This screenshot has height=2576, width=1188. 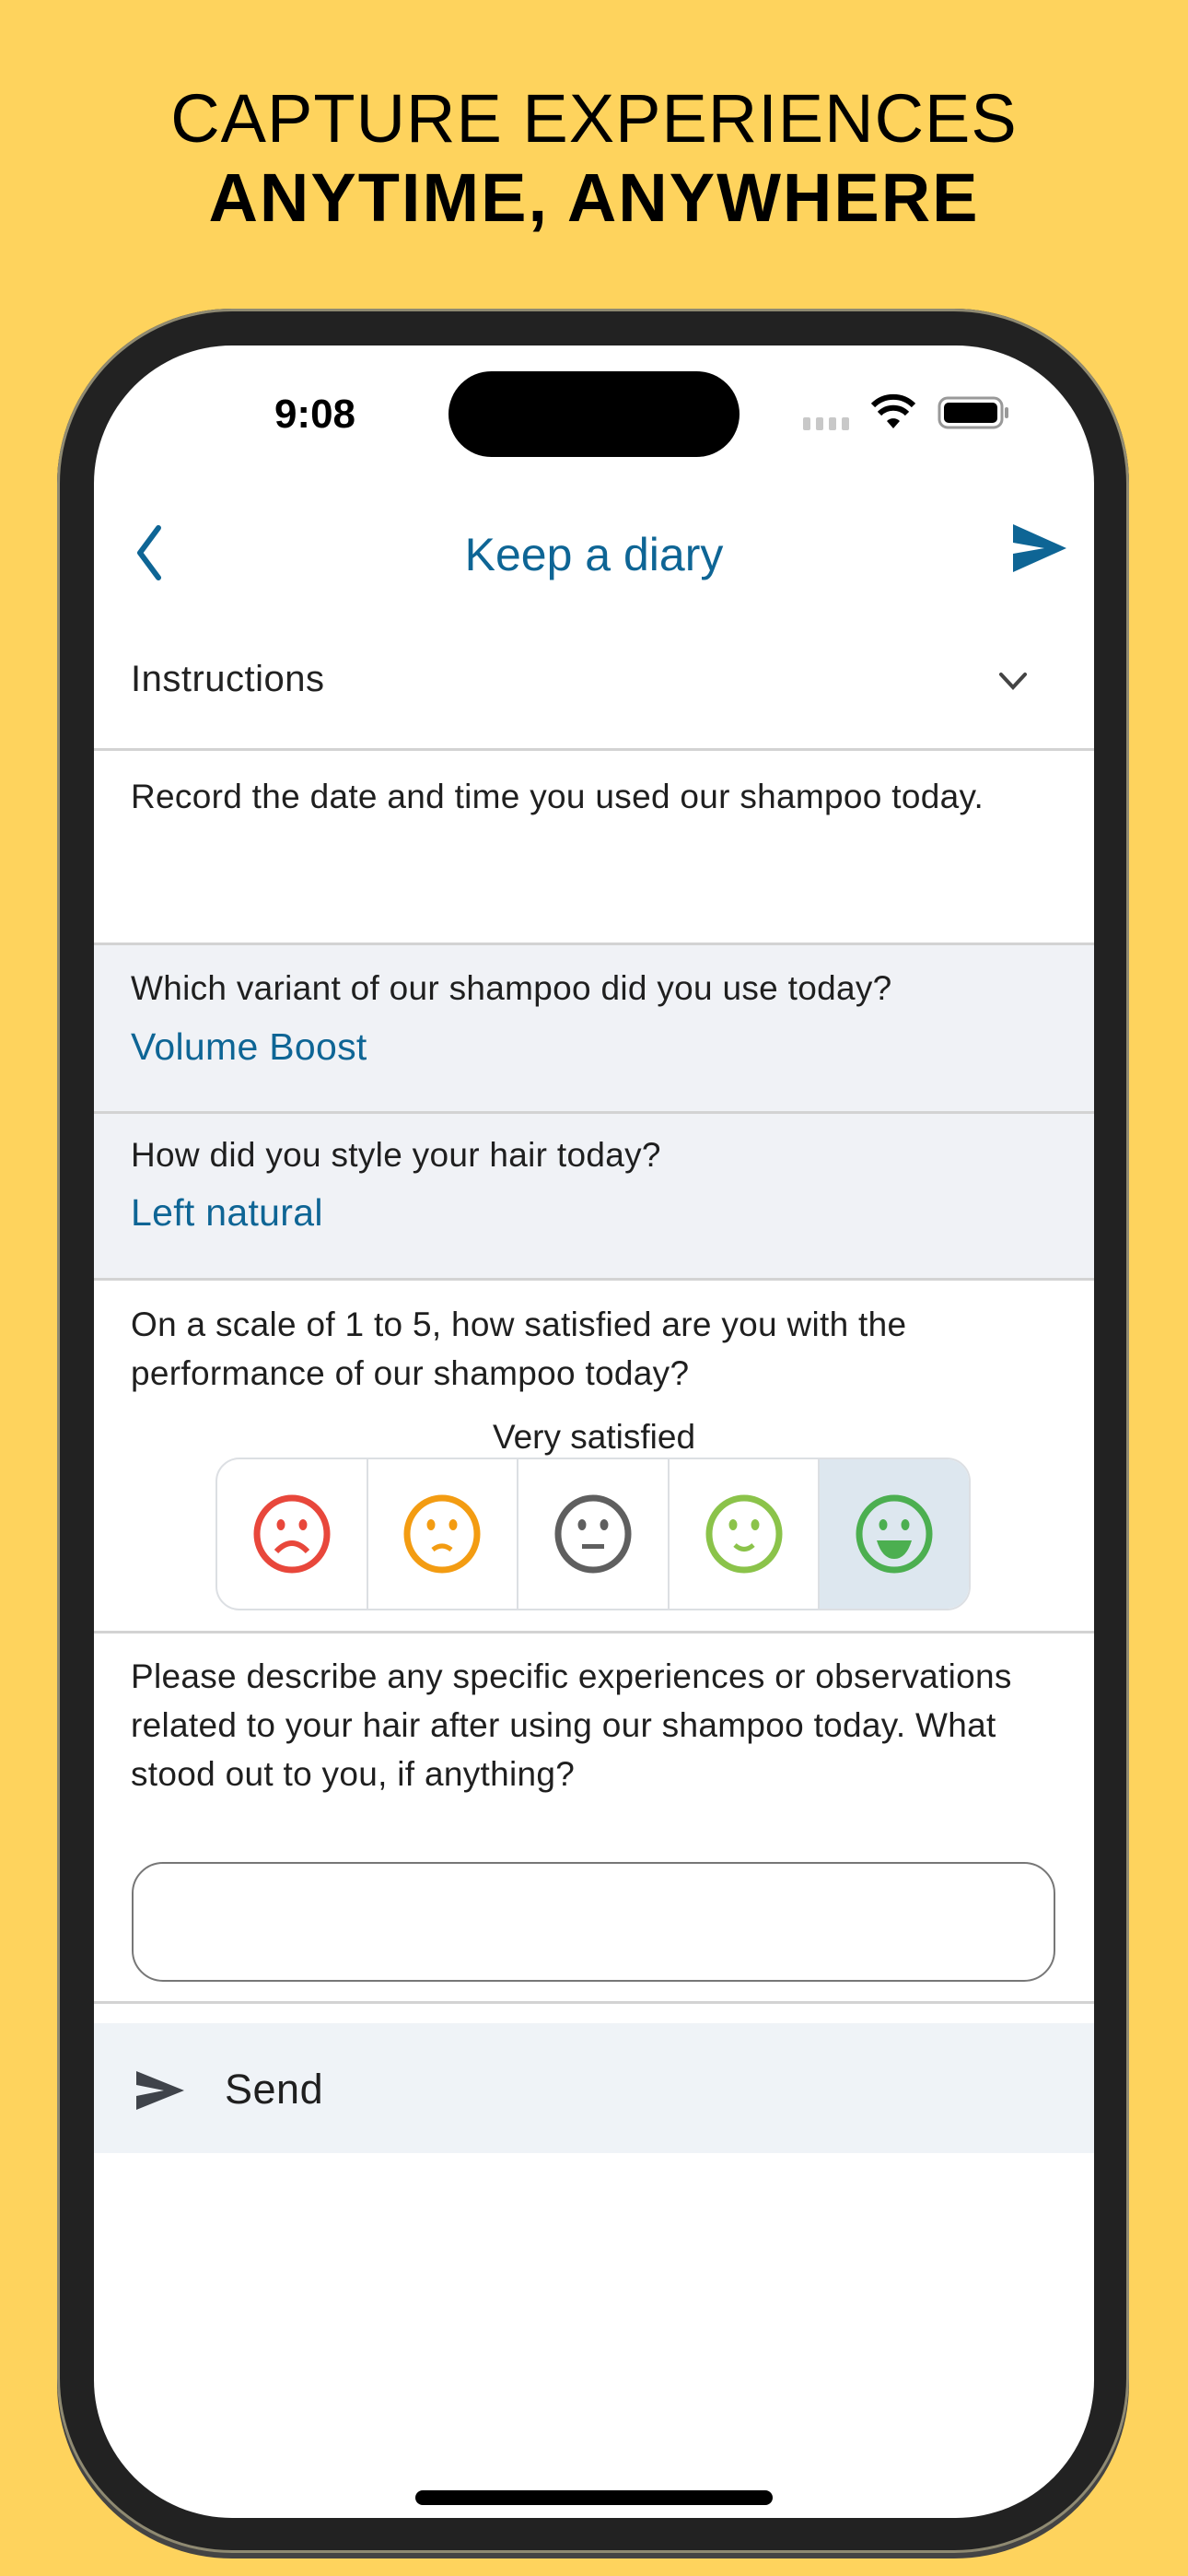 I want to click on wifi-icon, so click(x=893, y=410).